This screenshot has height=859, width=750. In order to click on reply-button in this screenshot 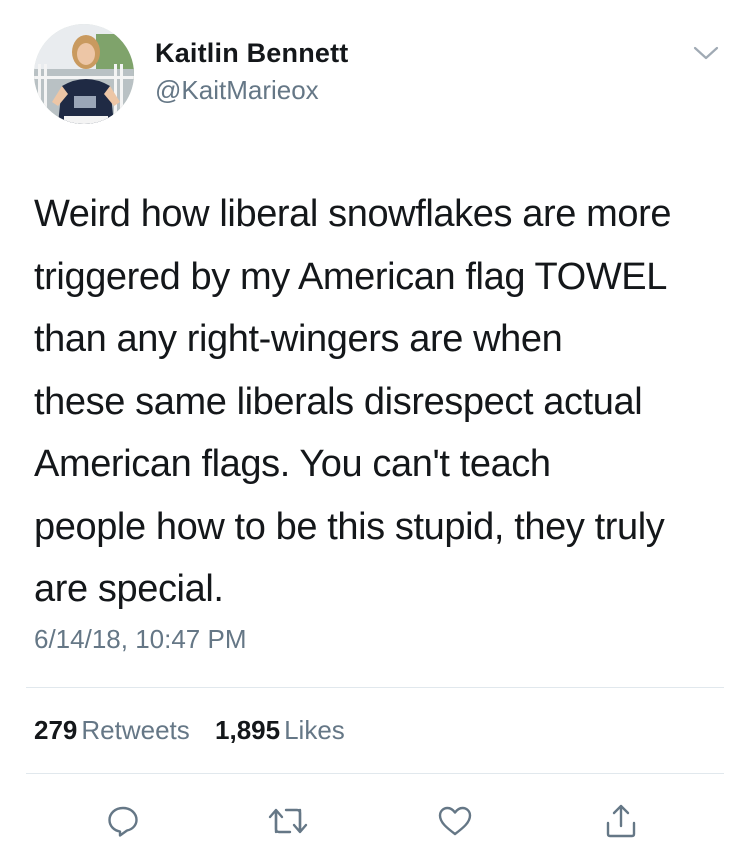, I will do `click(123, 821)`.